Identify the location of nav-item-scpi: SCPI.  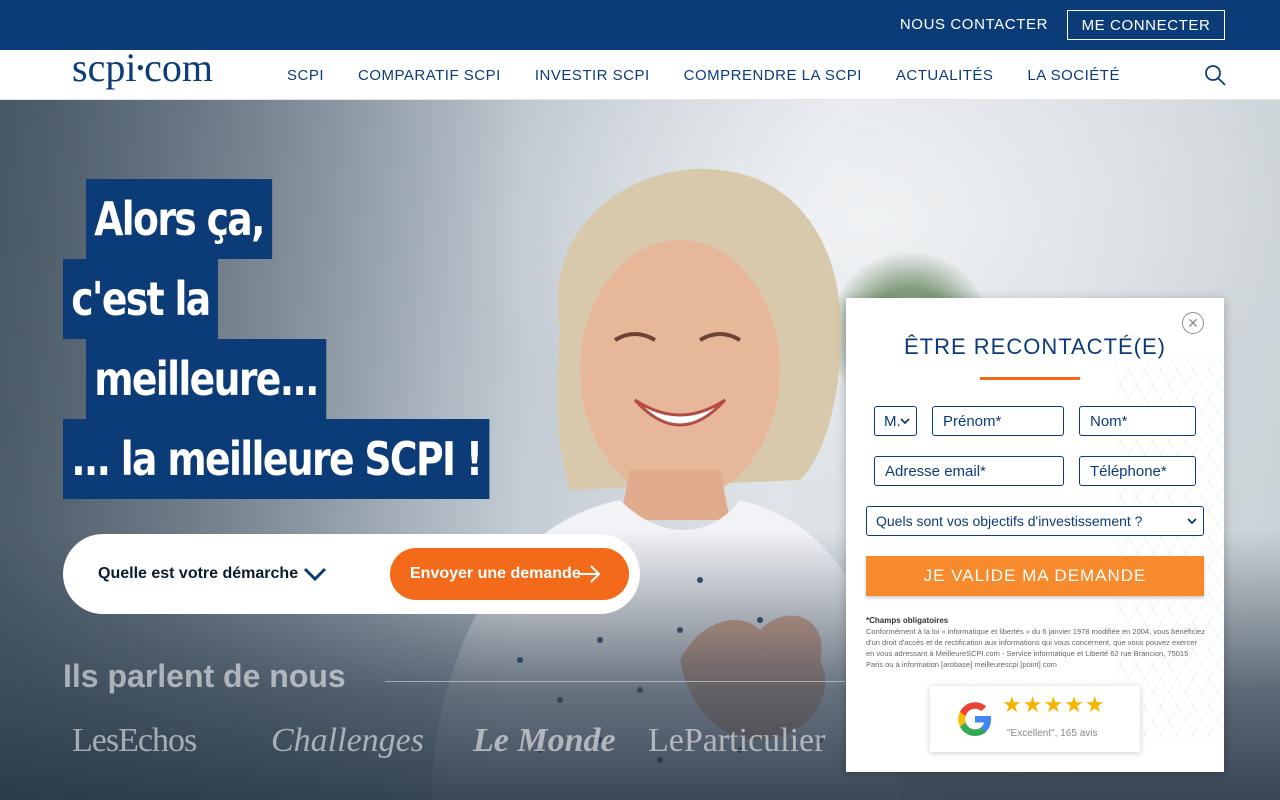
(305, 75).